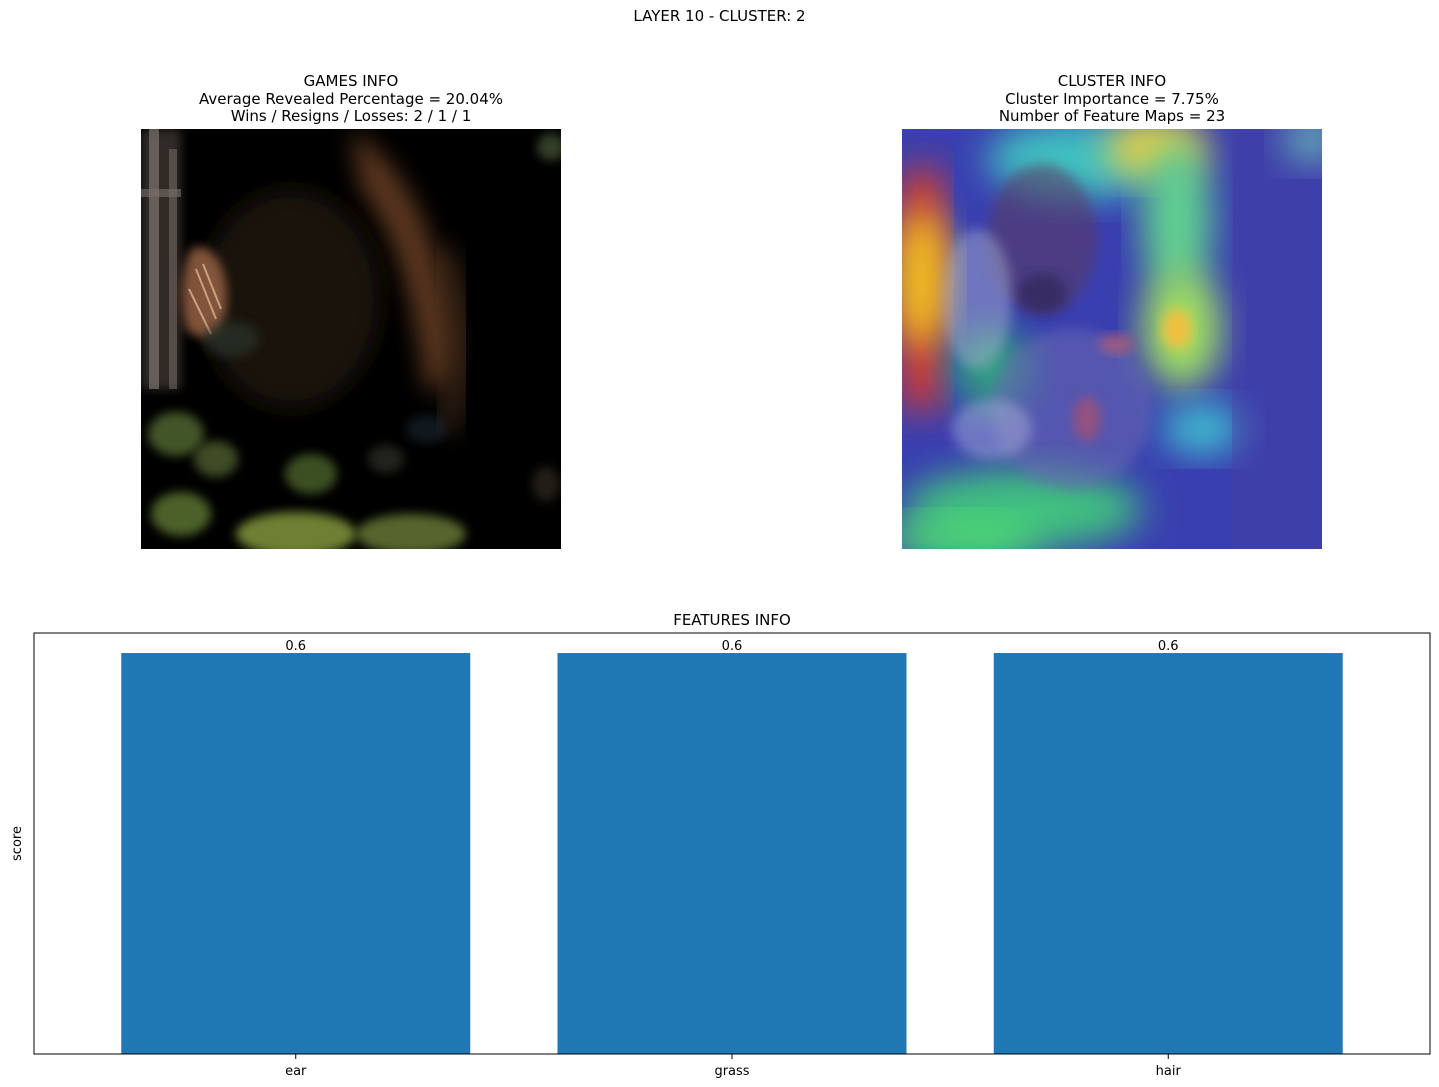  What do you see at coordinates (1169, 1071) in the screenshot?
I see `x-tick-label-hair: hair` at bounding box center [1169, 1071].